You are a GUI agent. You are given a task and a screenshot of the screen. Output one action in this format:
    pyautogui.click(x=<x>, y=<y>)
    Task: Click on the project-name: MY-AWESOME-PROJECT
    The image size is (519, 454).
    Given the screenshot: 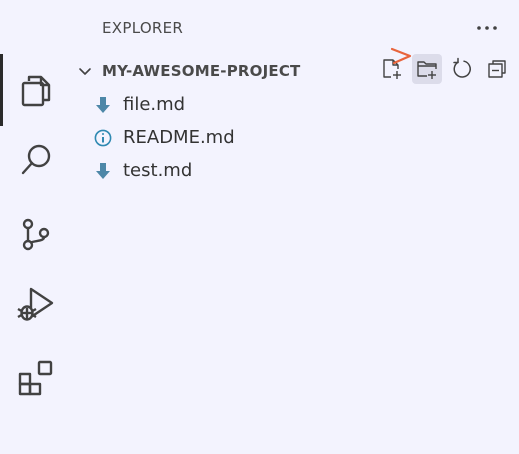 What is the action you would take?
    pyautogui.click(x=201, y=71)
    